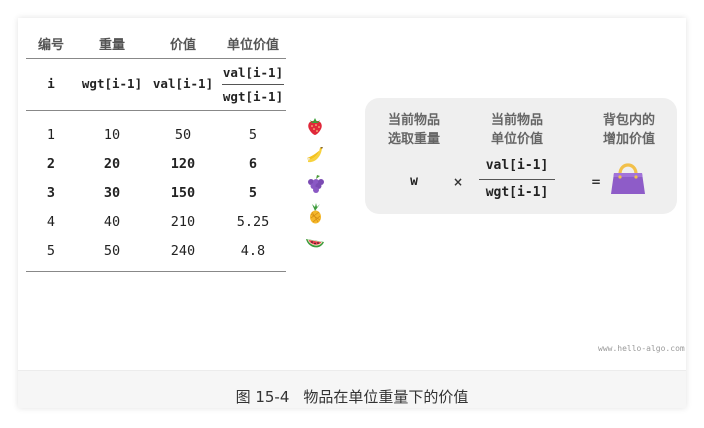 Image resolution: width=704 pixels, height=428 pixels. I want to click on cell-weight: 20, so click(112, 164).